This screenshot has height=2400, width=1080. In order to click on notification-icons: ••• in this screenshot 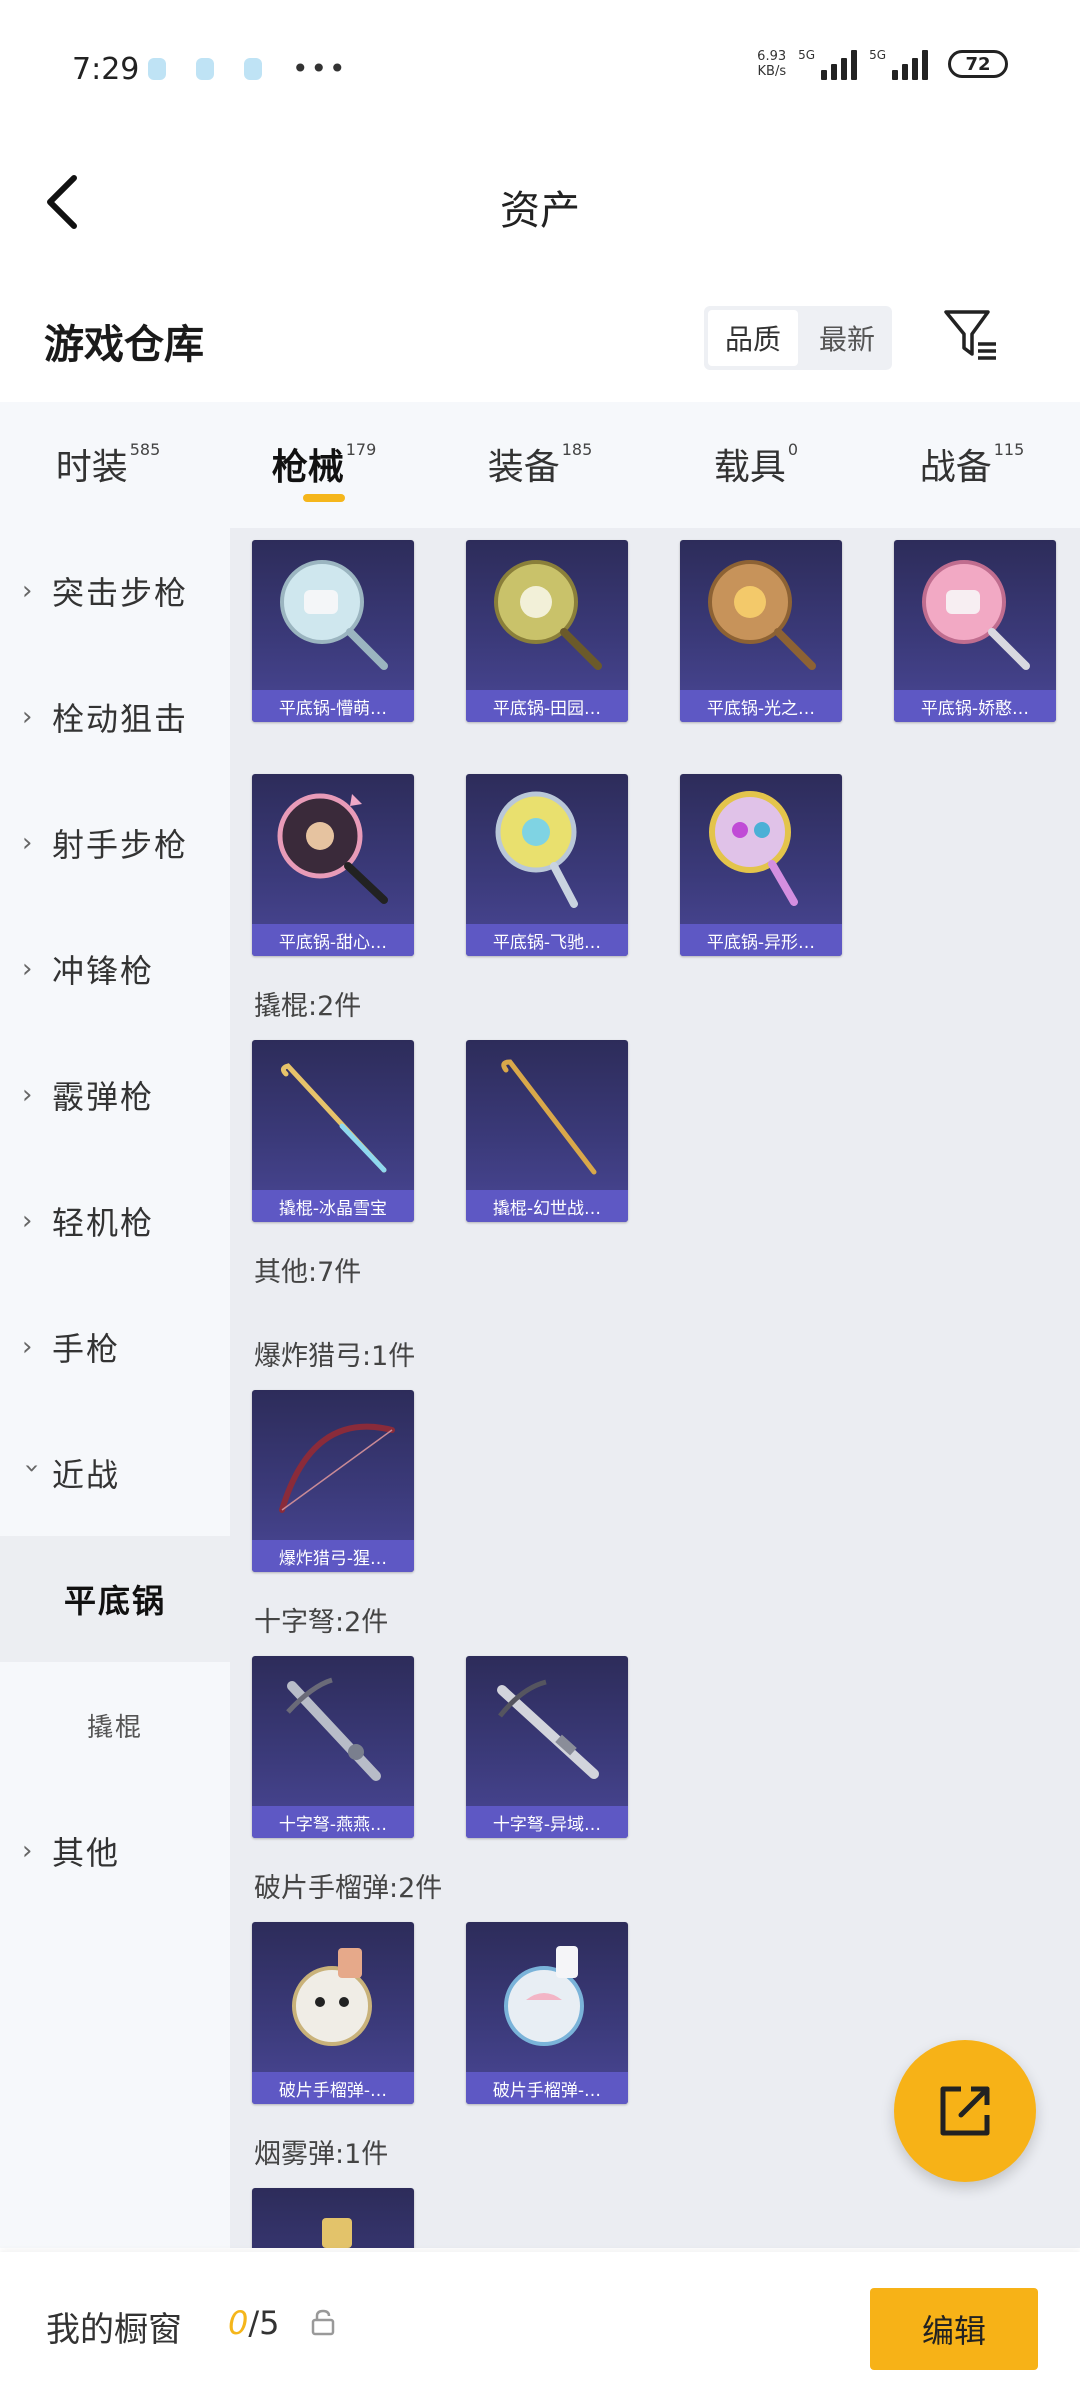, I will do `click(248, 68)`.